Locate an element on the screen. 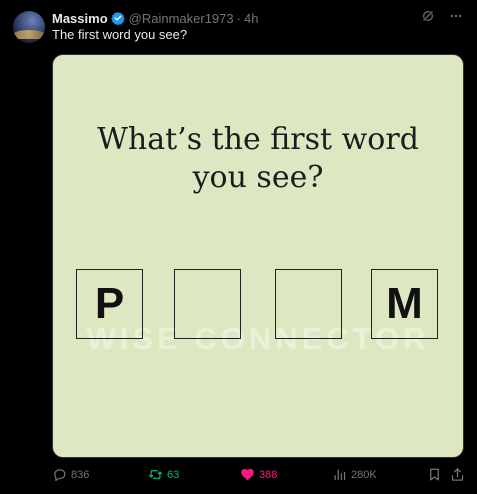  tweet-actions: 836 63 388 280K is located at coordinates (259, 477).